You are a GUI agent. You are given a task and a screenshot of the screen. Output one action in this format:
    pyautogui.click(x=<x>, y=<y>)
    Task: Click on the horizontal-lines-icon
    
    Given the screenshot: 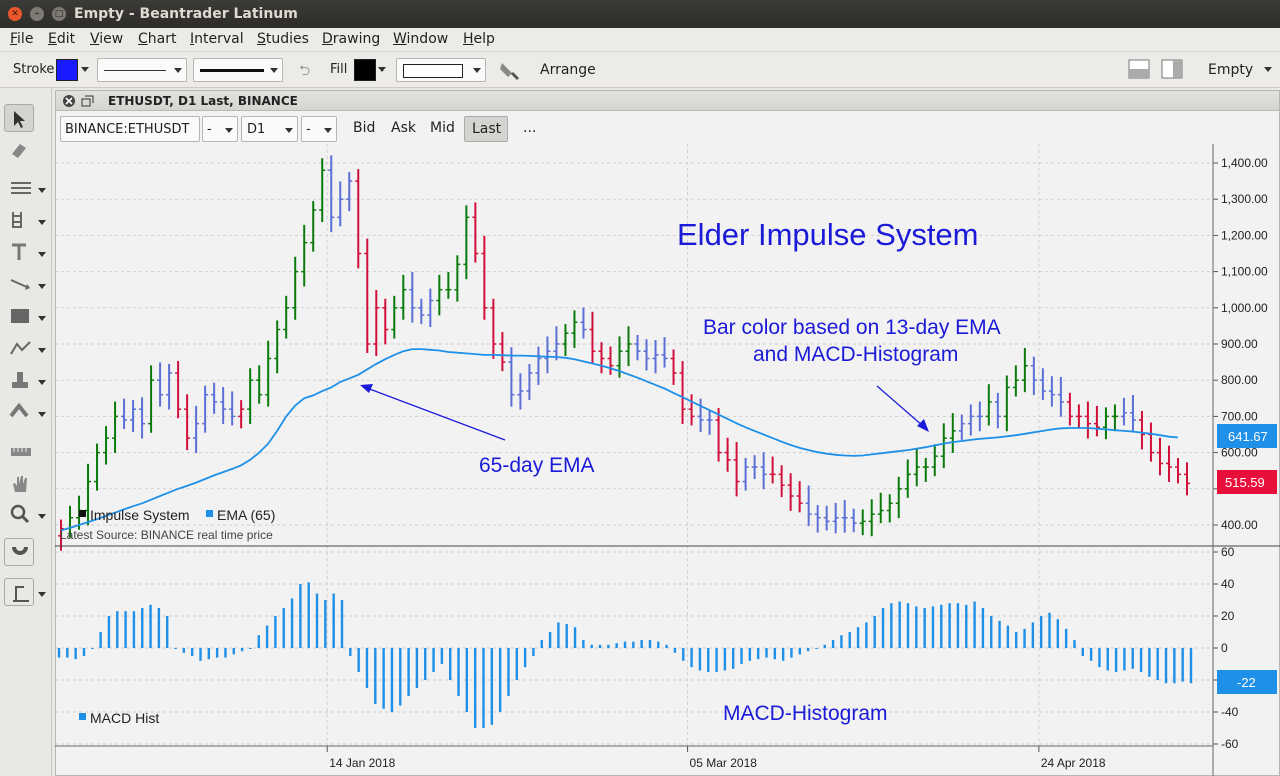 What is the action you would take?
    pyautogui.click(x=21, y=188)
    